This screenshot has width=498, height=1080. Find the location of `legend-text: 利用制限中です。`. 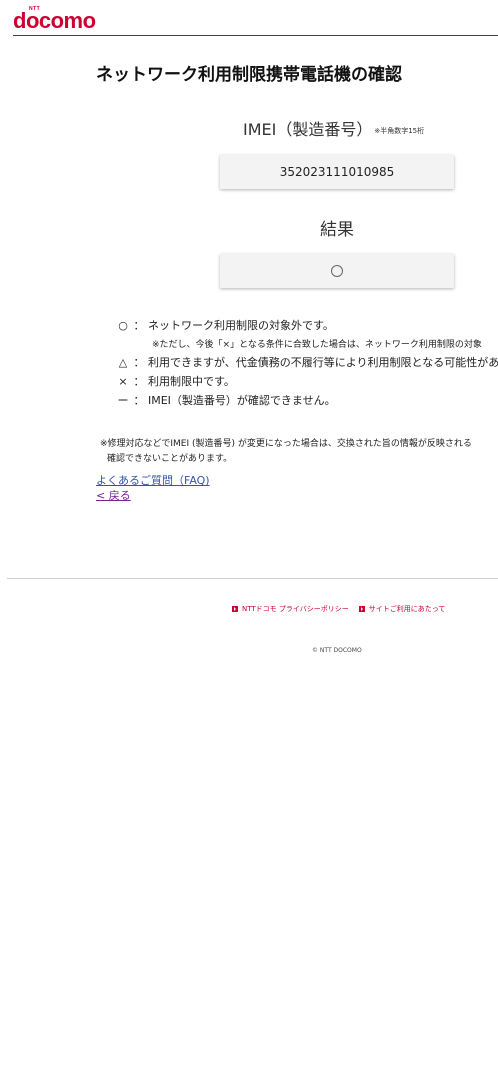

legend-text: 利用制限中です。 is located at coordinates (191, 381).